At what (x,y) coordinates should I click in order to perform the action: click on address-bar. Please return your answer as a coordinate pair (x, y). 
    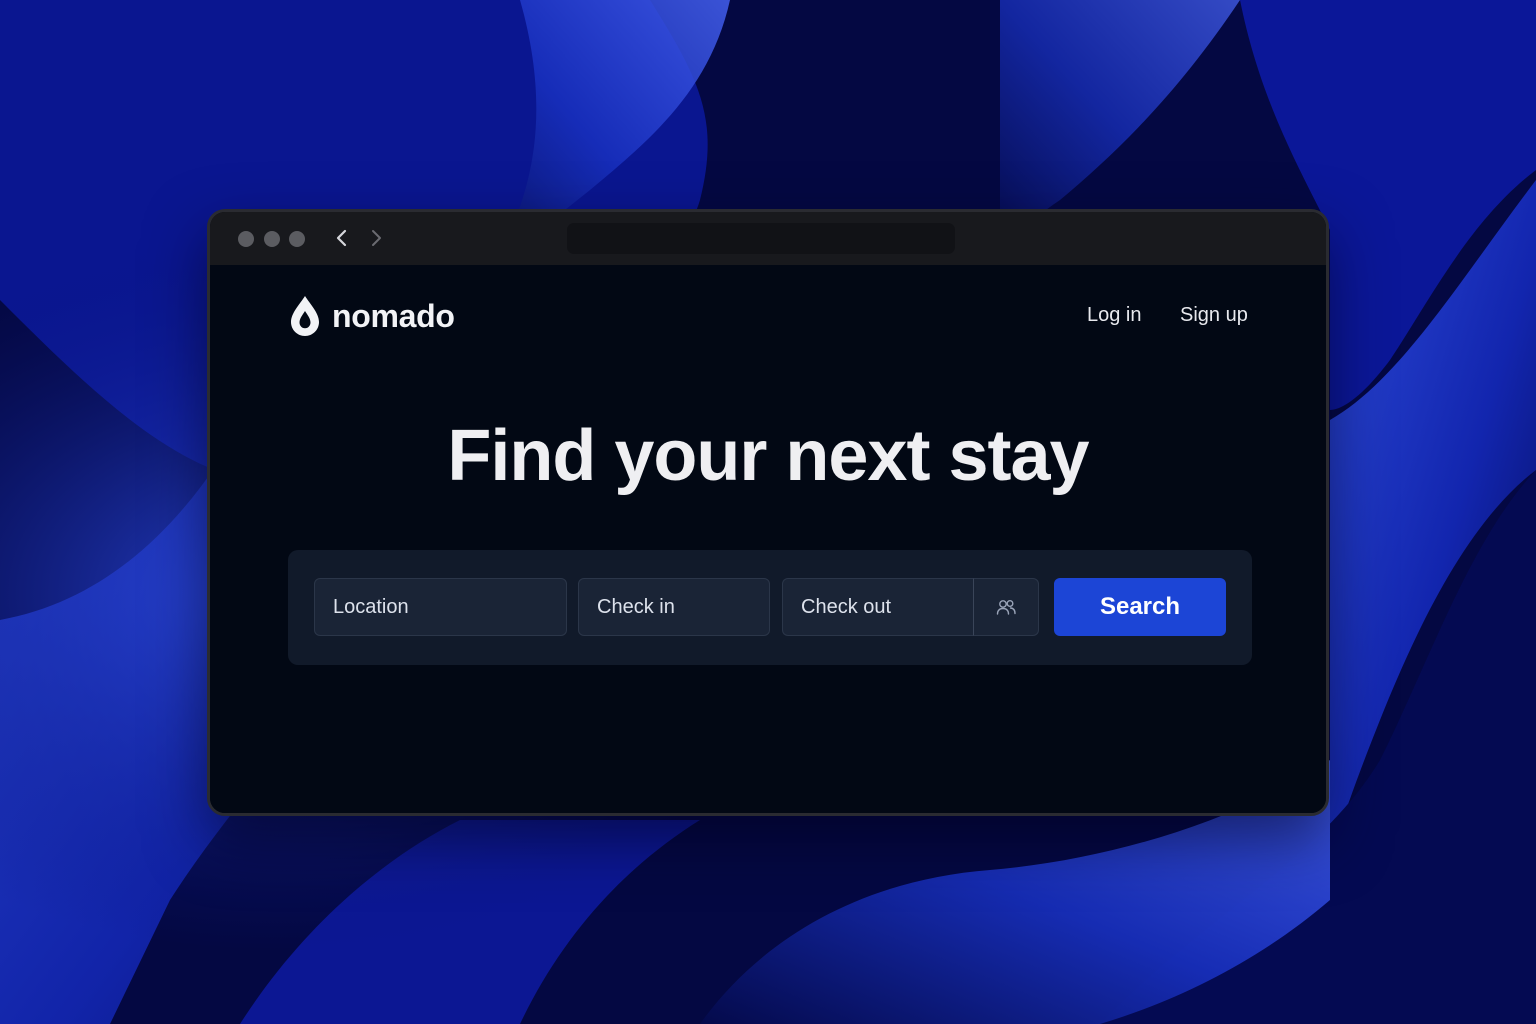
    Looking at the image, I should click on (761, 238).